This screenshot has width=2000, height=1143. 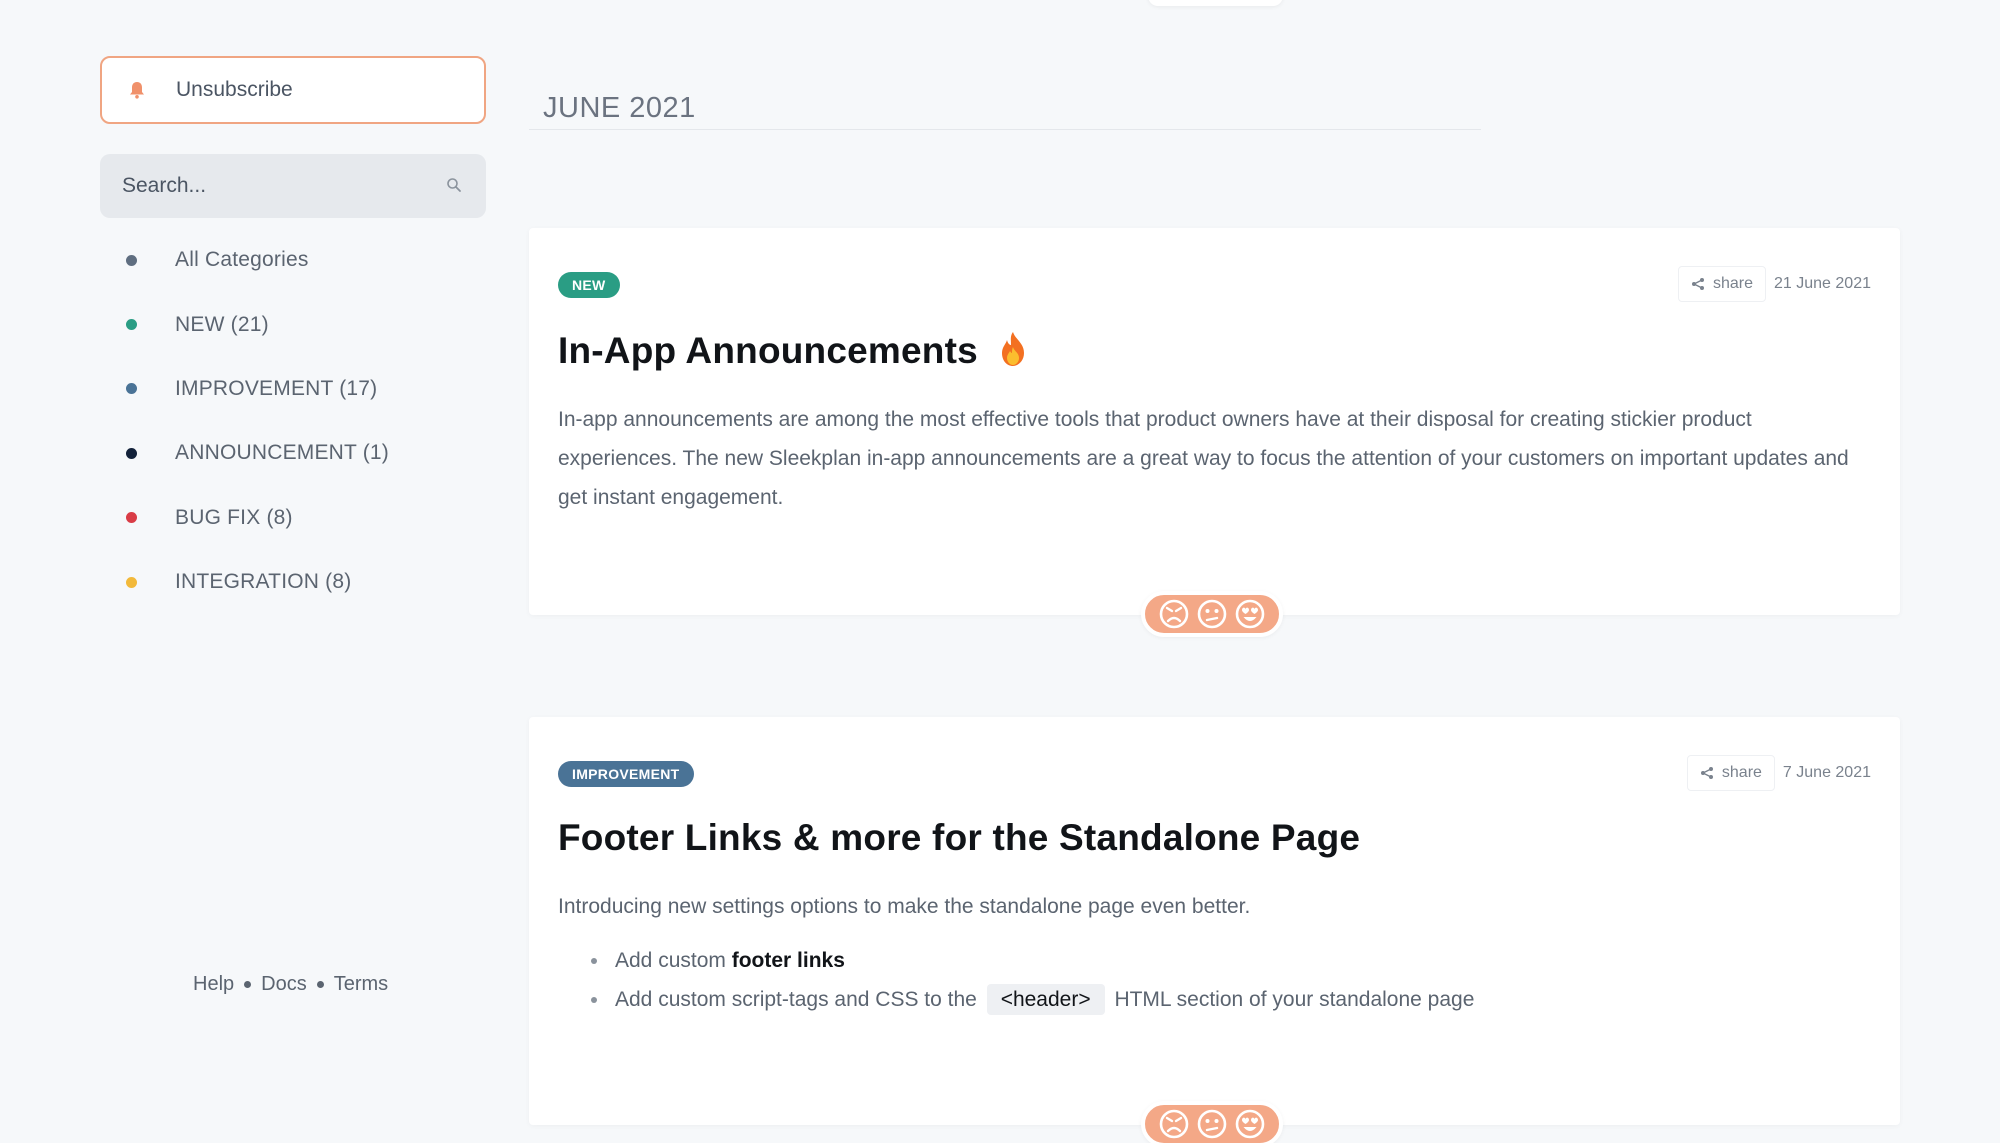 What do you see at coordinates (589, 285) in the screenshot?
I see `category-badge: NEW` at bounding box center [589, 285].